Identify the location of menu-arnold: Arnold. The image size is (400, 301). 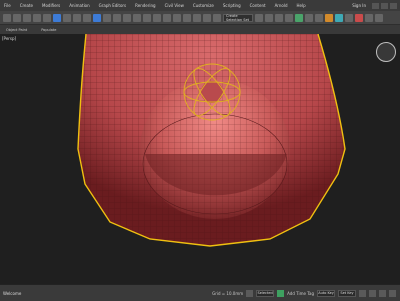
(282, 5).